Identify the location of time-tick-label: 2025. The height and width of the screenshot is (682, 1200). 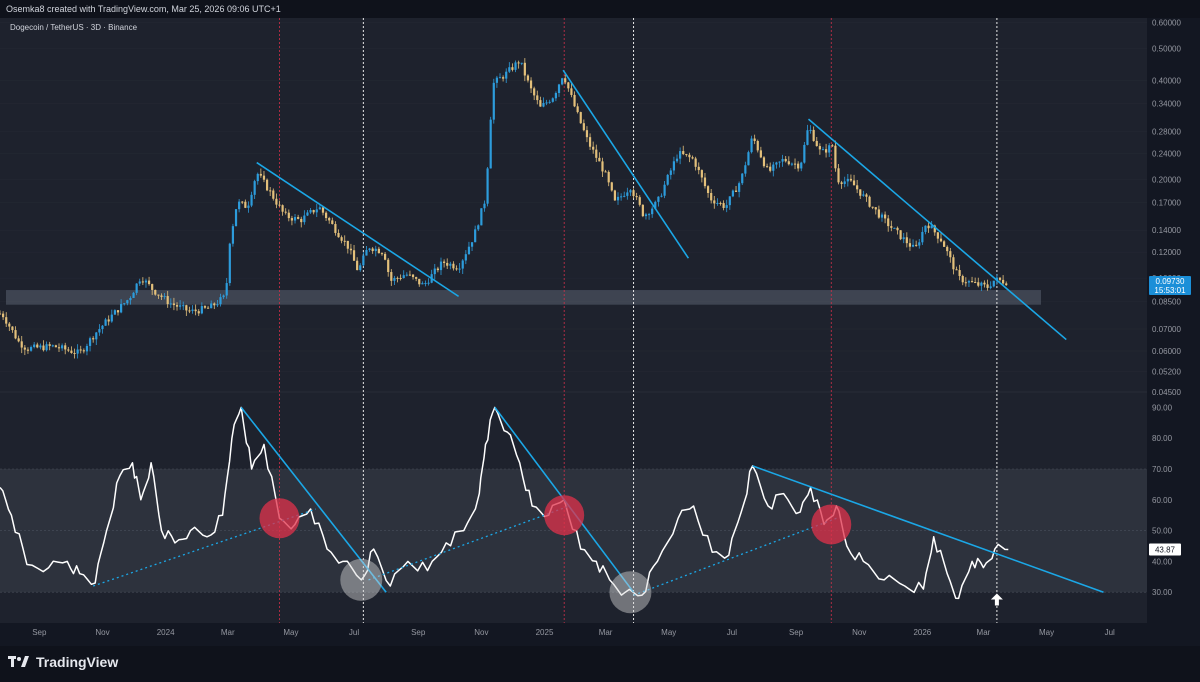
(545, 632).